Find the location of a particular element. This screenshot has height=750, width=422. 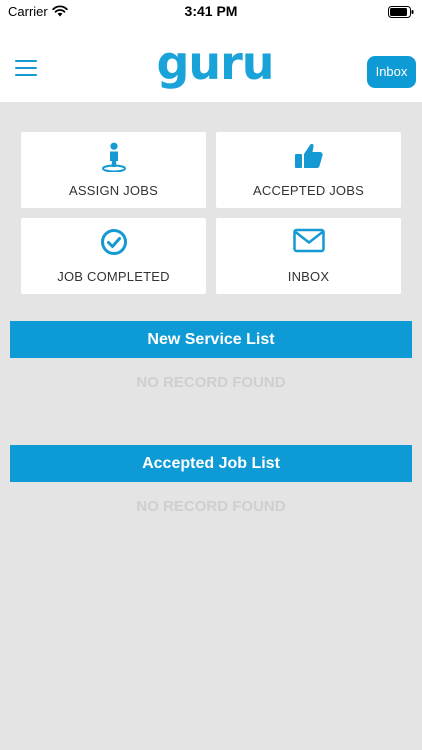

inbox-button: Inbox is located at coordinates (391, 72).